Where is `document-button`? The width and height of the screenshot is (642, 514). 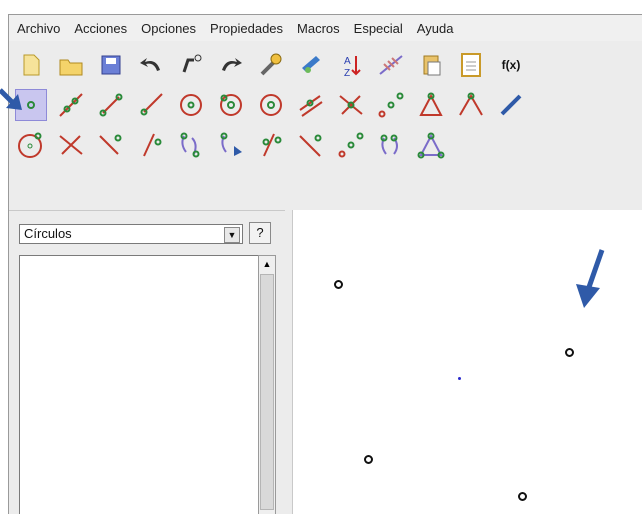
document-button is located at coordinates (471, 65).